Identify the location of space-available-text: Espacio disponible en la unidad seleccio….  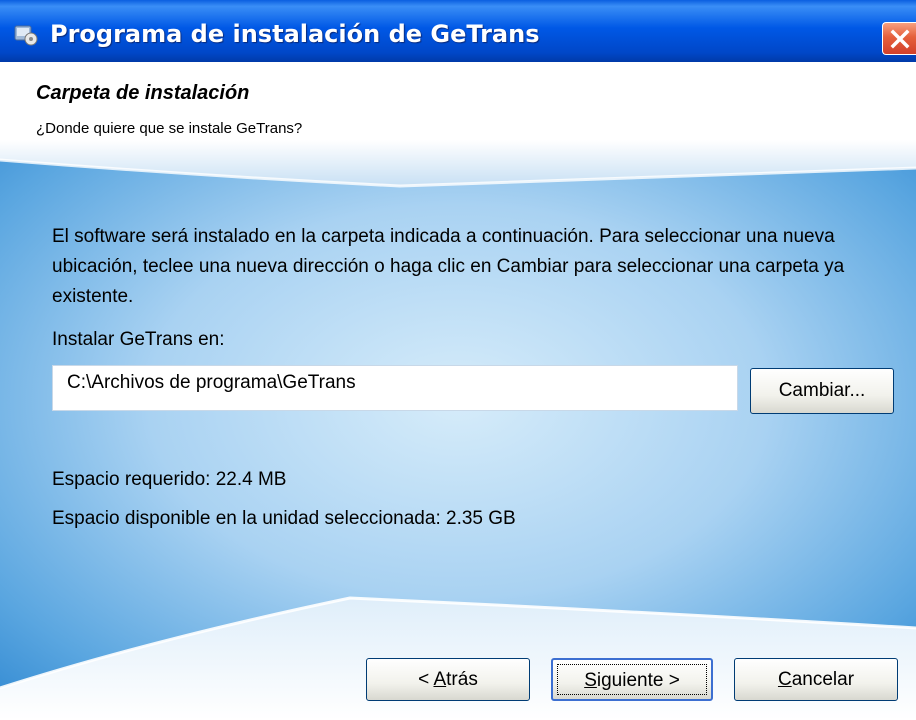
(284, 518).